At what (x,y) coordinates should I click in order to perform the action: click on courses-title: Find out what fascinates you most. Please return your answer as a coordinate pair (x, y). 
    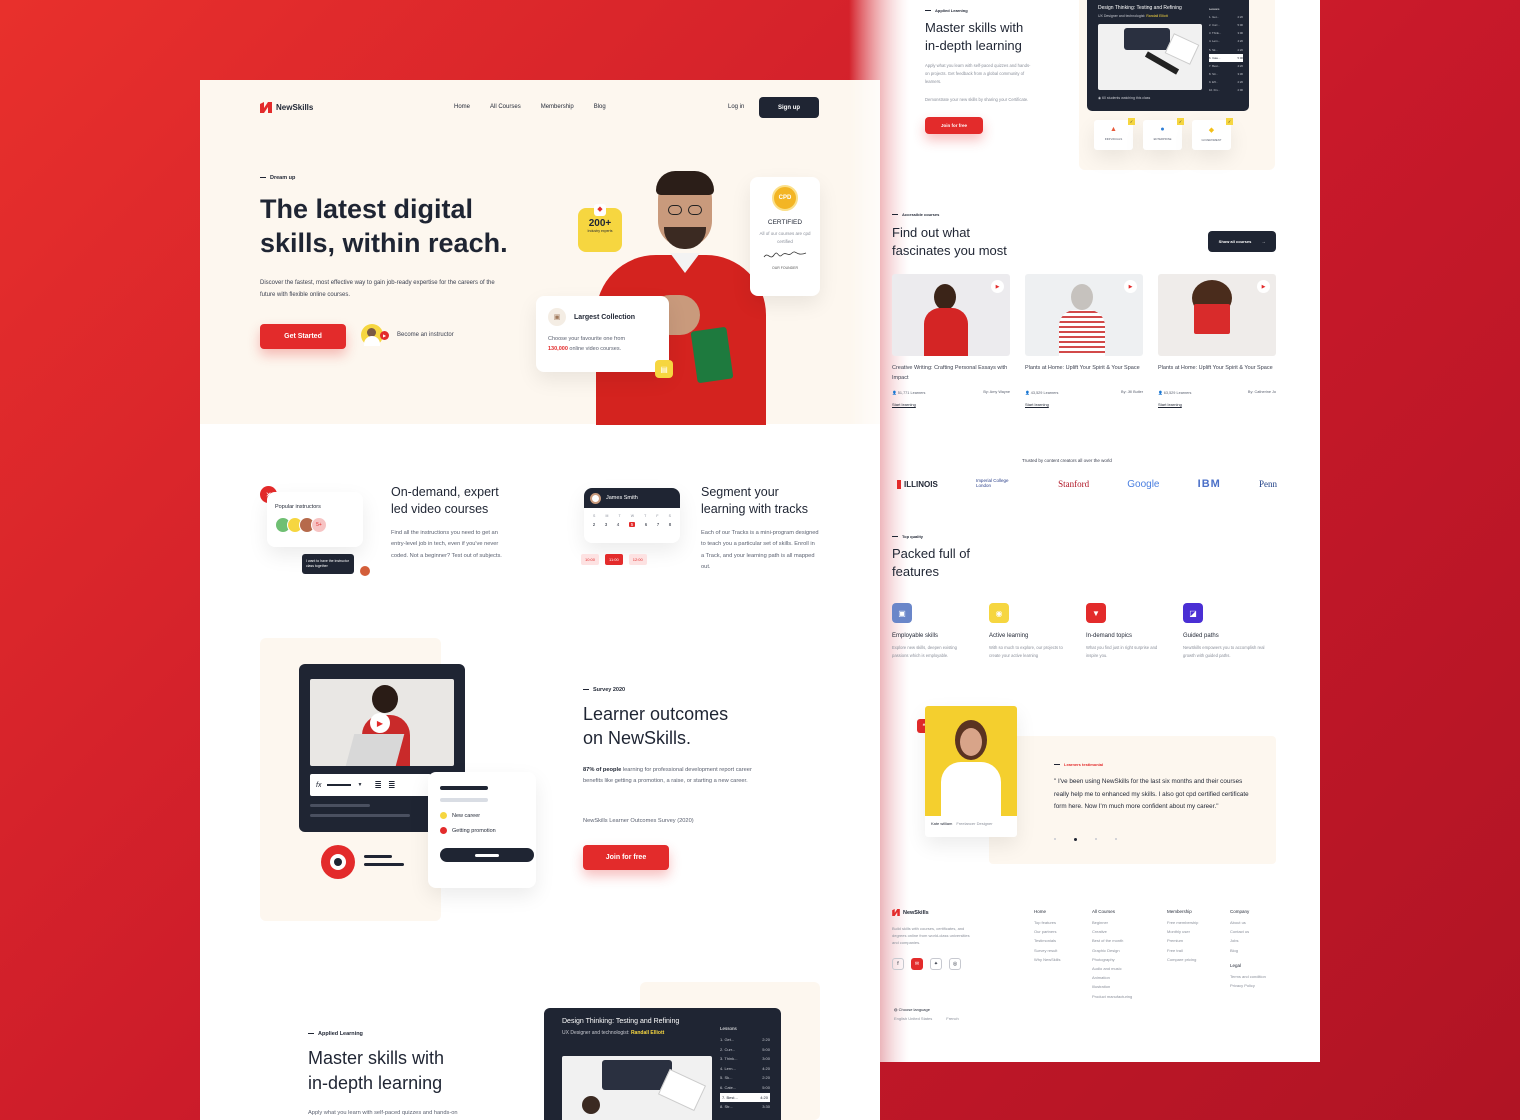
    Looking at the image, I should click on (949, 242).